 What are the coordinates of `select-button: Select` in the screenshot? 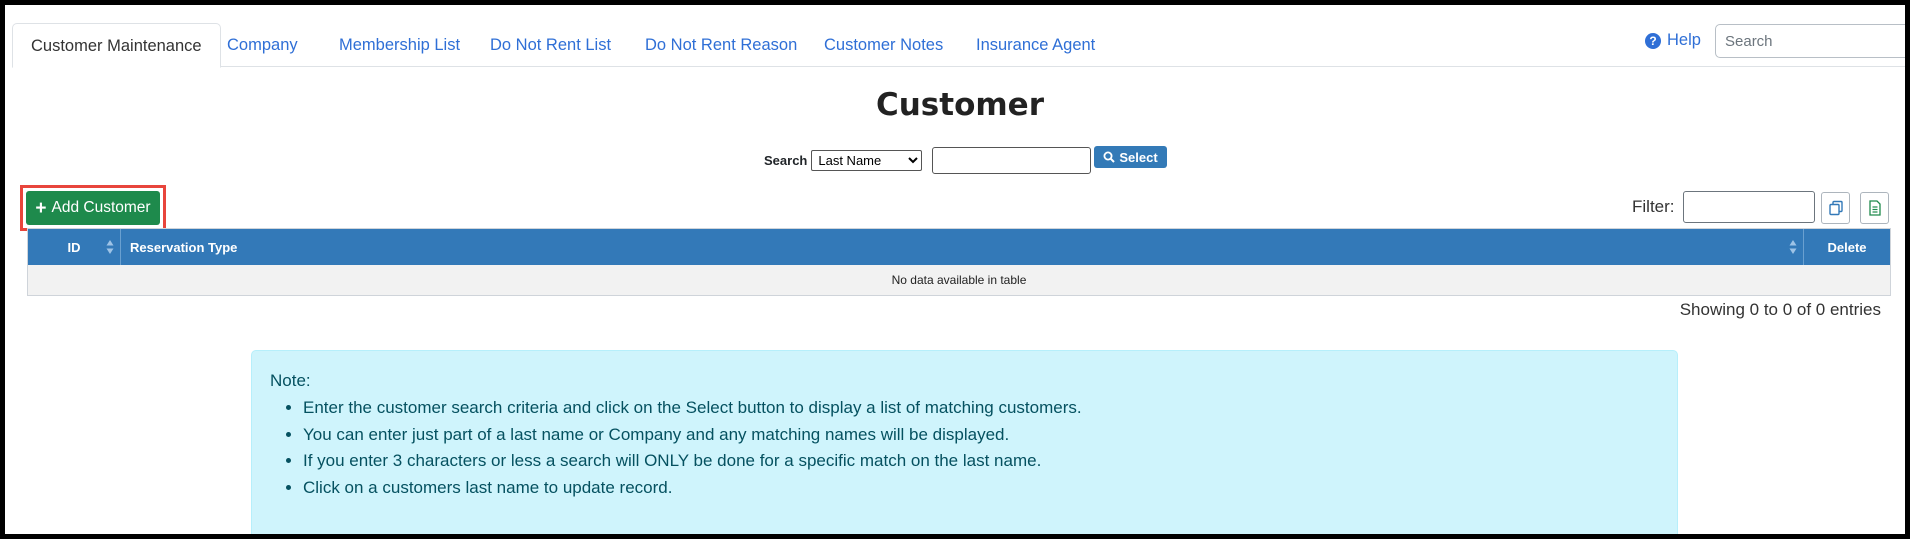 It's located at (1130, 157).